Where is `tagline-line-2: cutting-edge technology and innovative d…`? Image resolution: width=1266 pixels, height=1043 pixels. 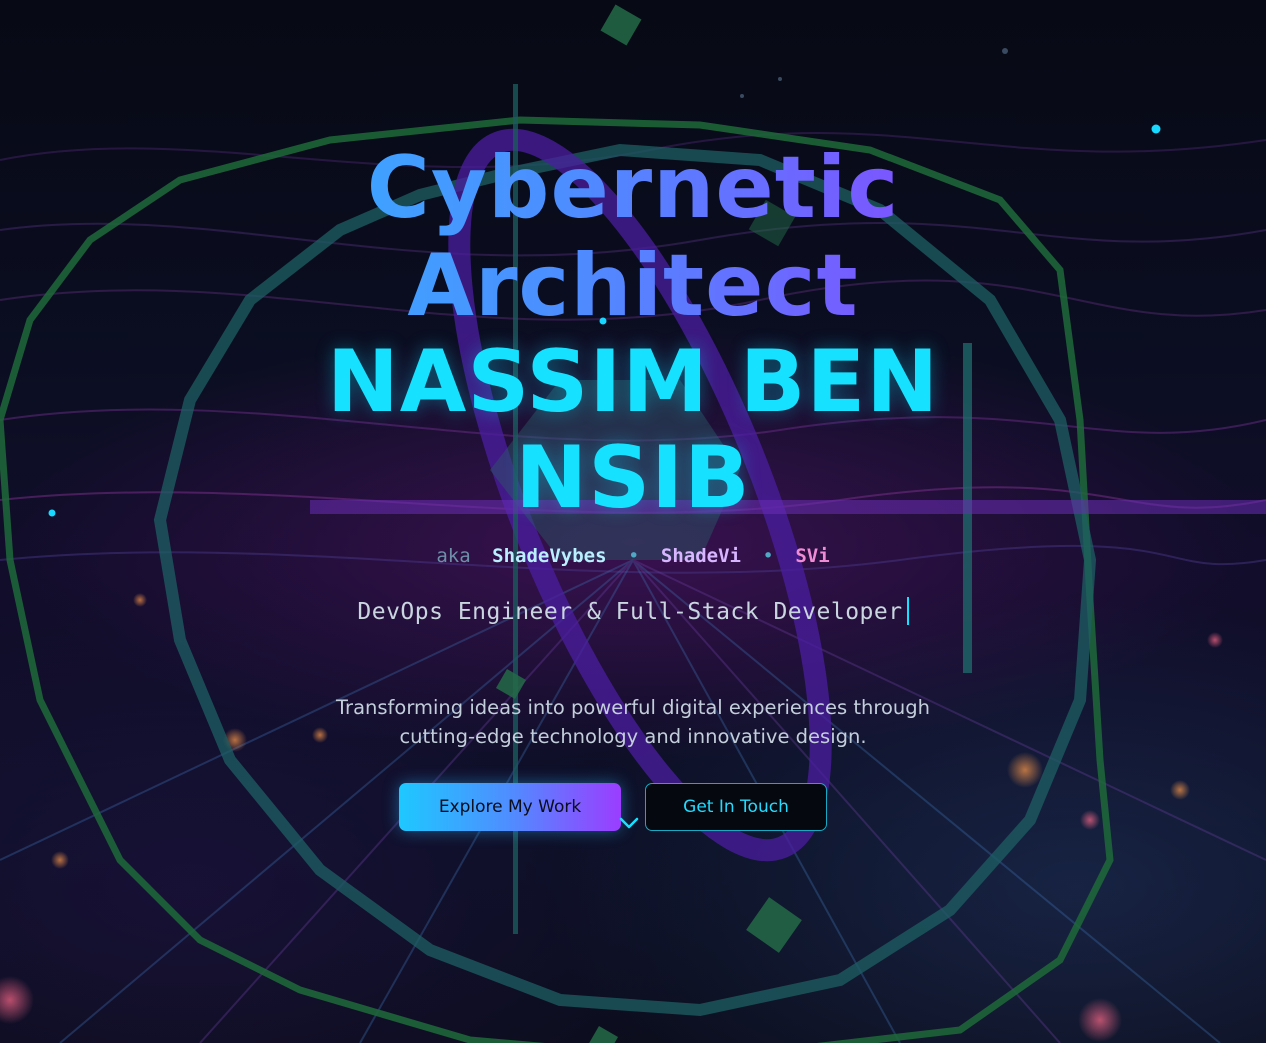 tagline-line-2: cutting-edge technology and innovative d… is located at coordinates (633, 736).